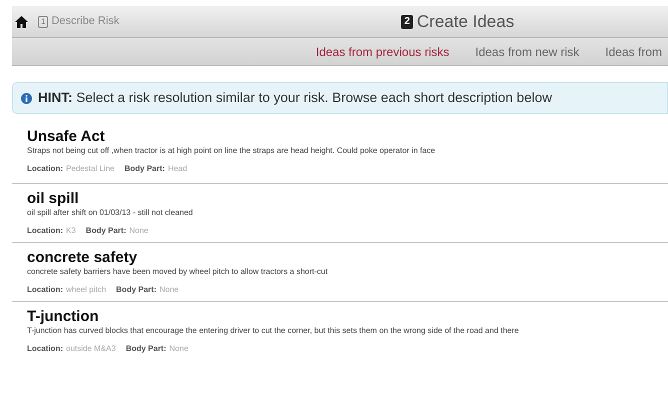  Describe the element at coordinates (295, 97) in the screenshot. I see `hint-text: HINT: Select a risk resolution similar to your risk. Browse each short description below` at that location.